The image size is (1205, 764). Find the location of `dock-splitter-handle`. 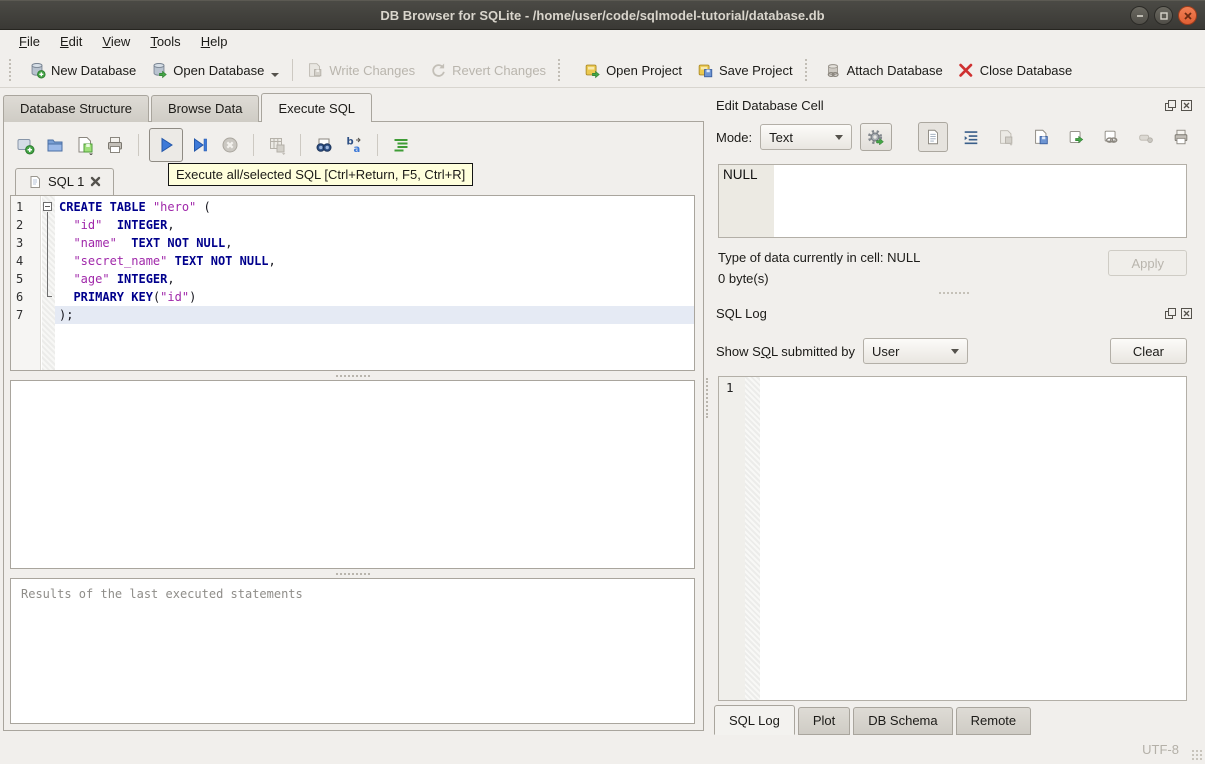

dock-splitter-handle is located at coordinates (953, 293).